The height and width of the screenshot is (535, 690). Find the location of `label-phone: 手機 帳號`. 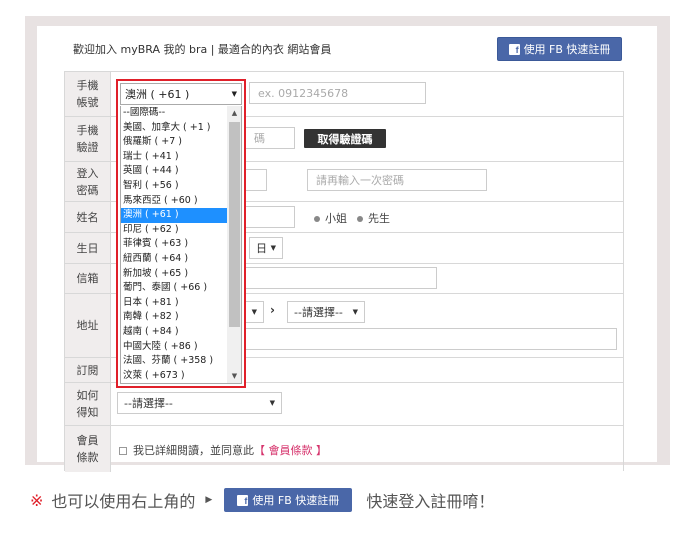

label-phone: 手機 帳號 is located at coordinates (88, 94).